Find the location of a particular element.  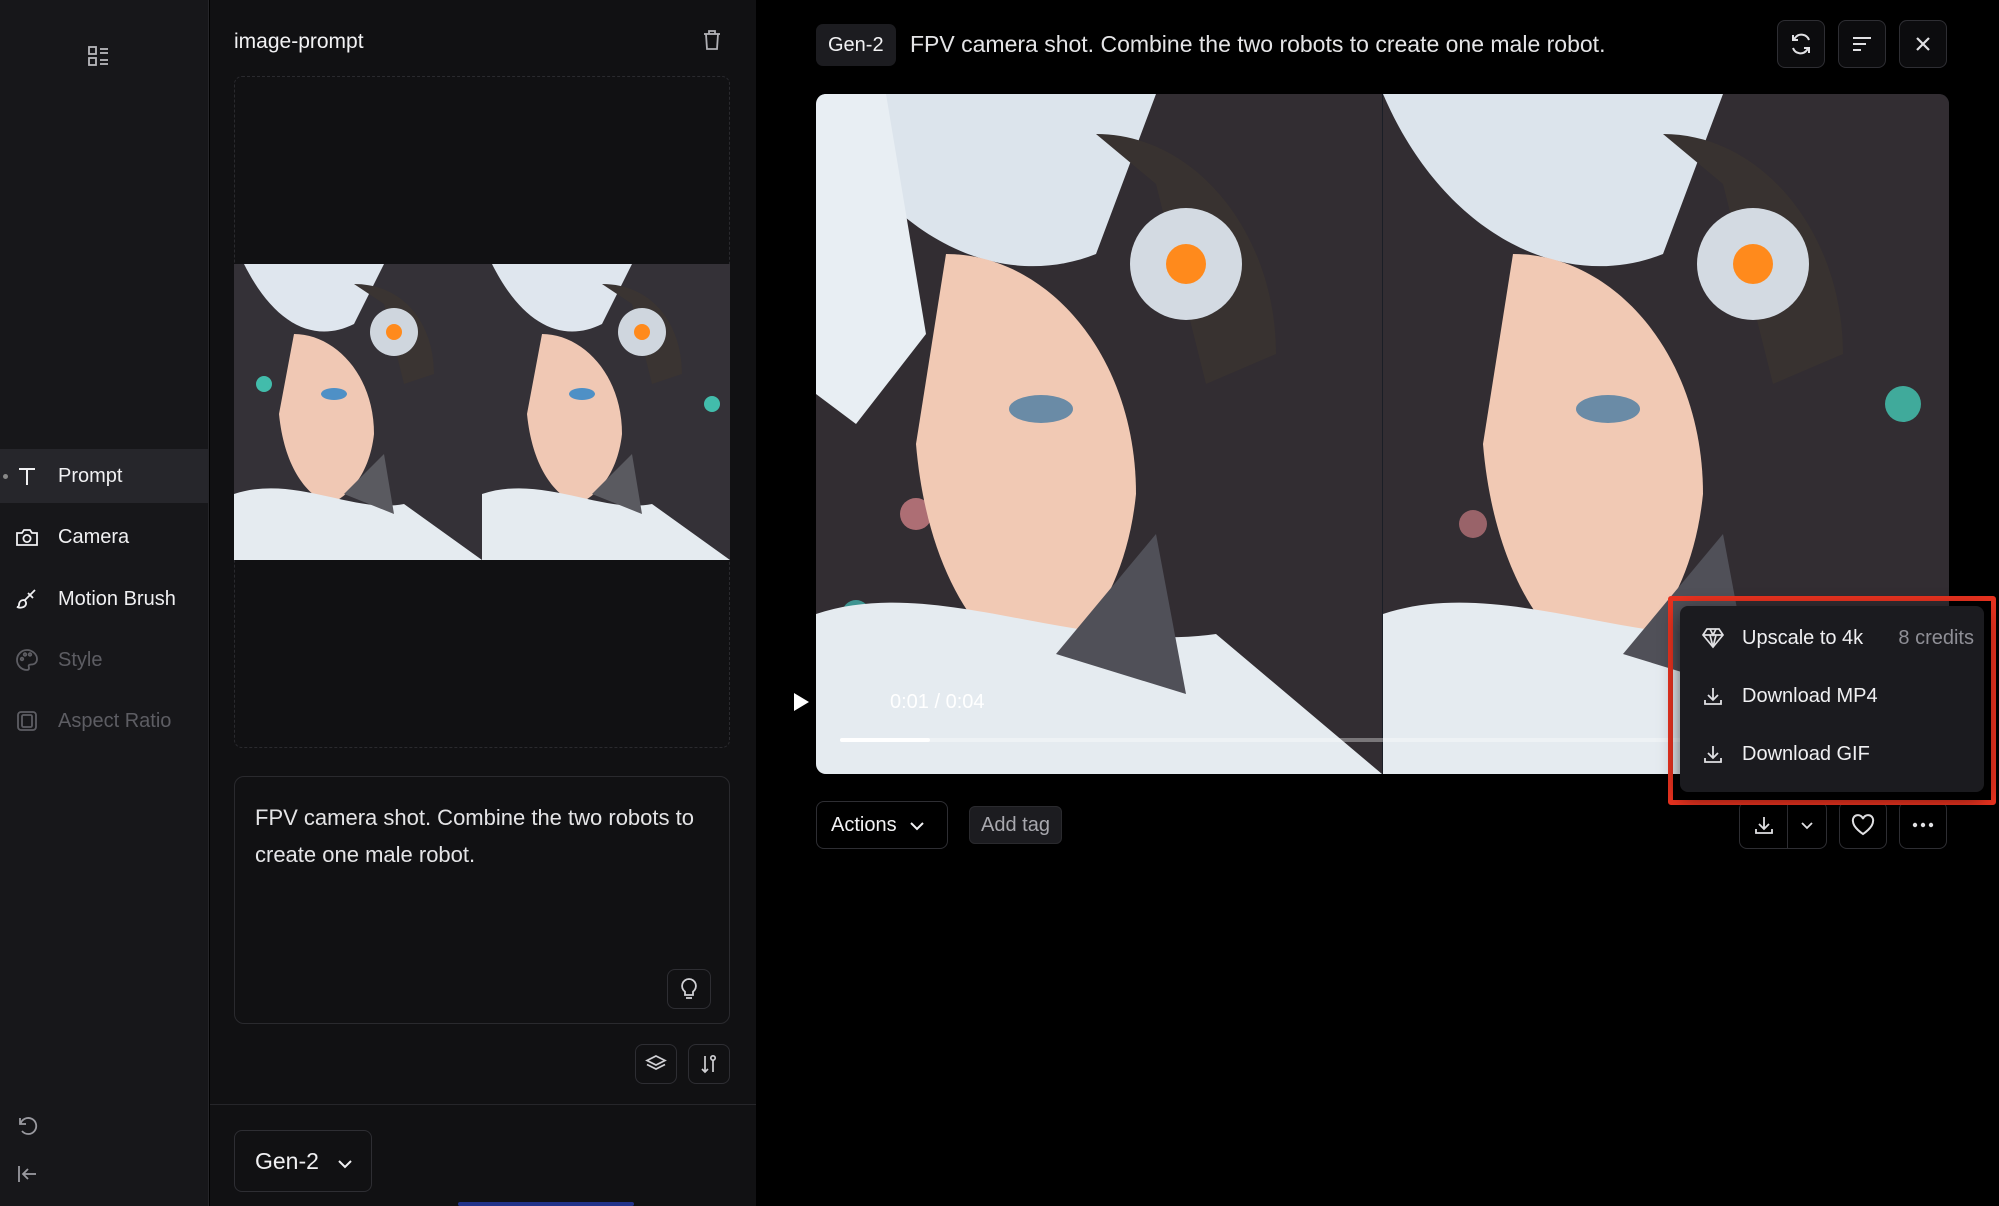

grid-menu-icon is located at coordinates (98, 56).